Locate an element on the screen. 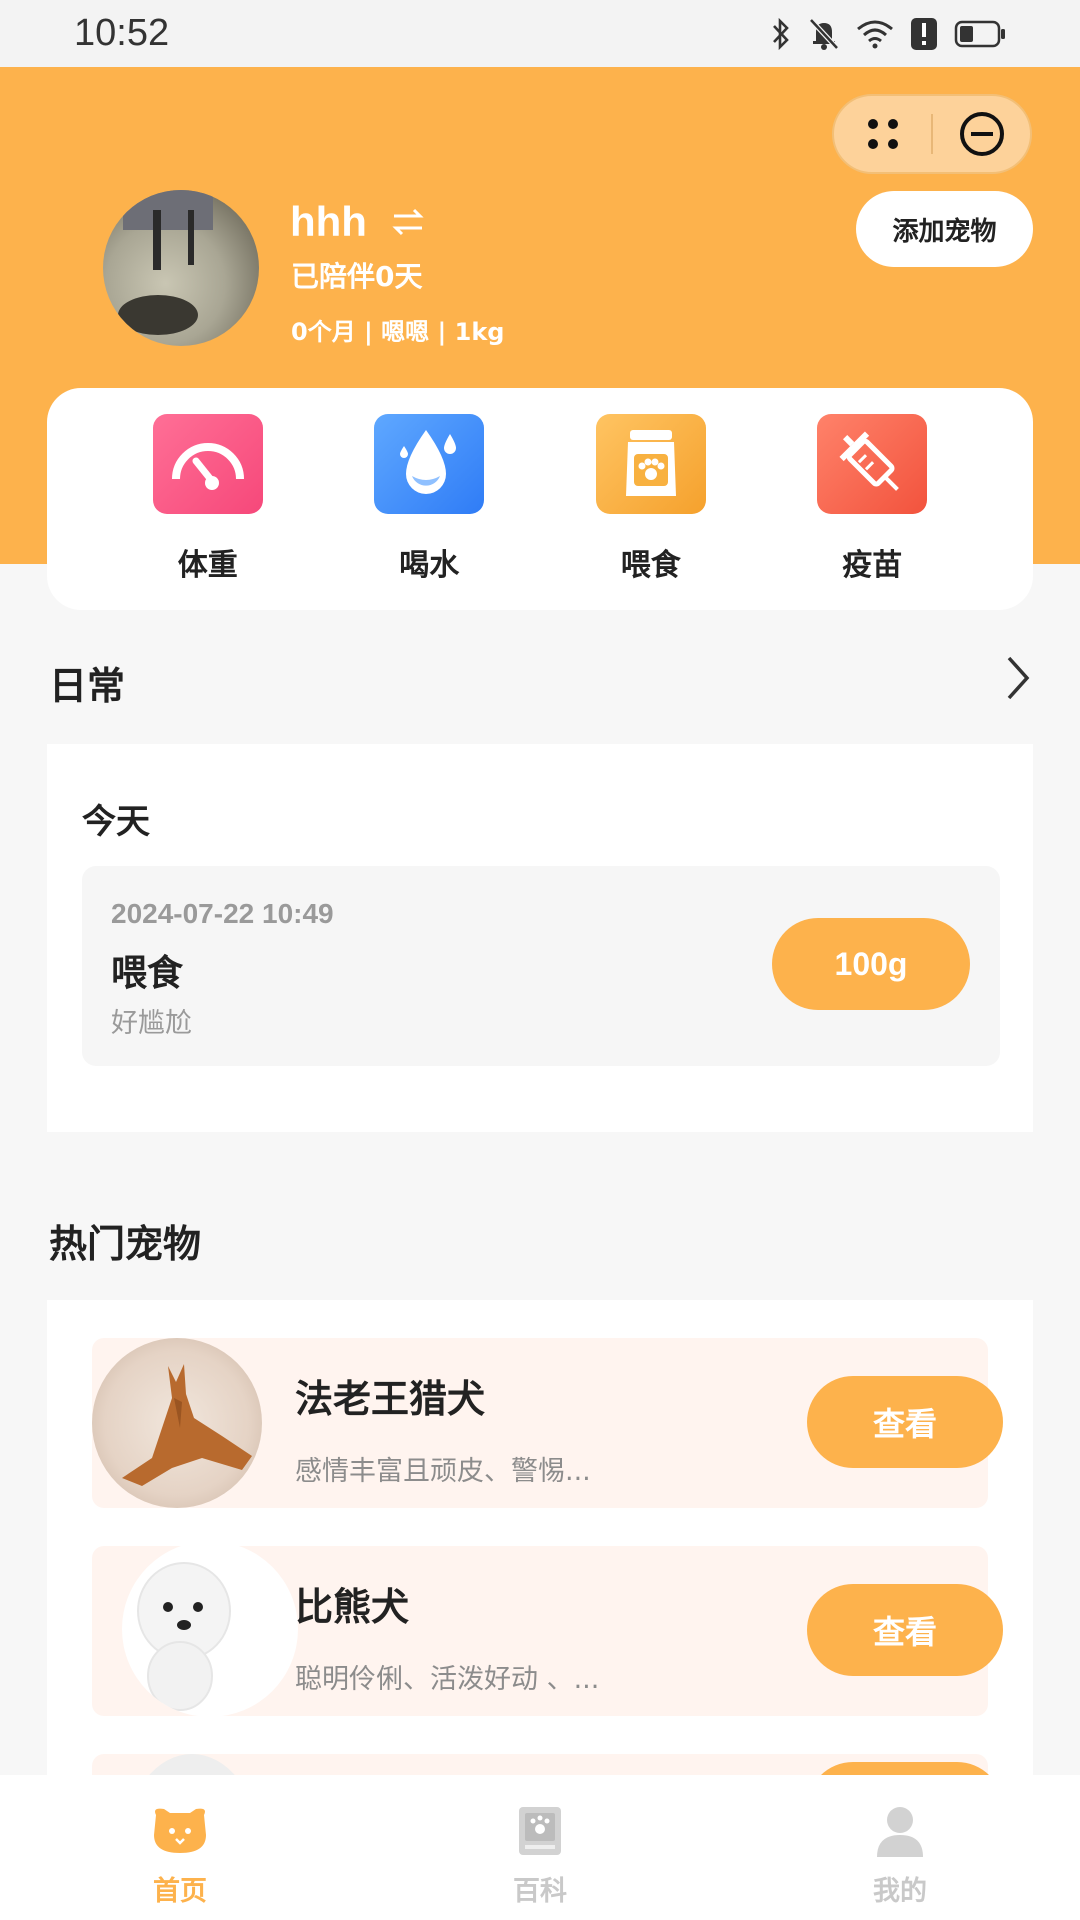 Image resolution: width=1080 pixels, height=1920 pixels. alert-icon is located at coordinates (924, 33).